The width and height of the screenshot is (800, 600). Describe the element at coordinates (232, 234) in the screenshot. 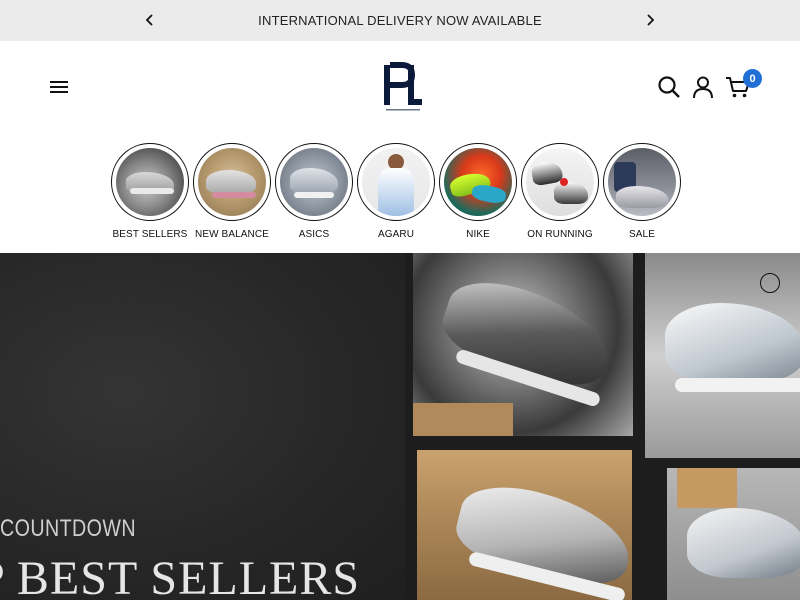

I see `category-label: NEW BALANCE` at that location.